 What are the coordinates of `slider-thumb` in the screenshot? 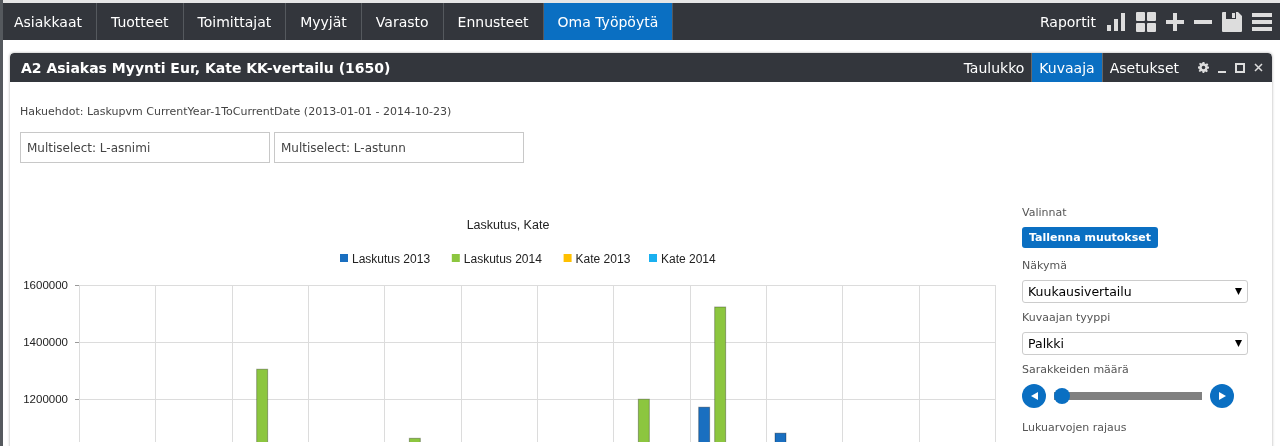 It's located at (1062, 396).